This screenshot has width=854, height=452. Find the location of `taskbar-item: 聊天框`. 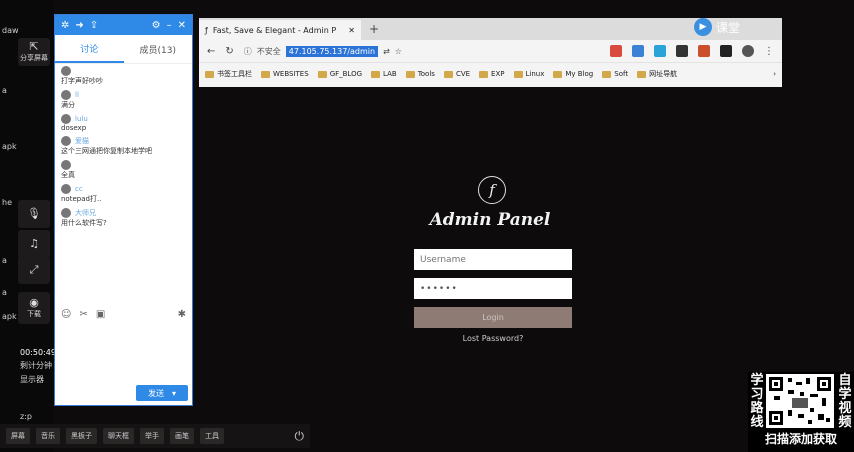

taskbar-item: 聊天框 is located at coordinates (118, 436).